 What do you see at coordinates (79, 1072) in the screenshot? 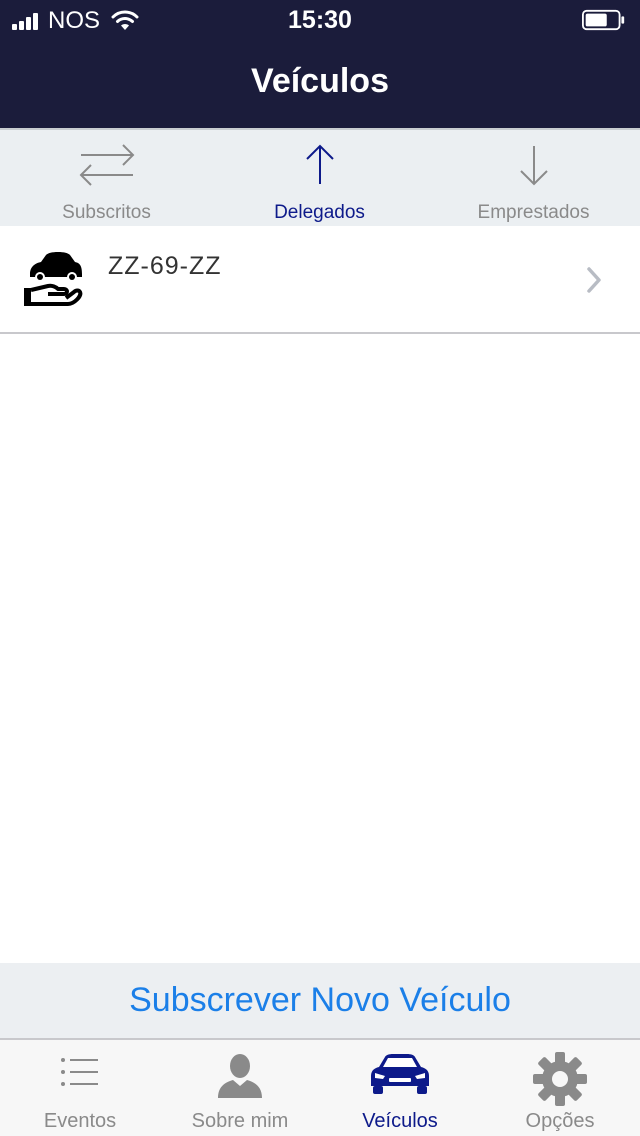
I see `list-icon` at bounding box center [79, 1072].